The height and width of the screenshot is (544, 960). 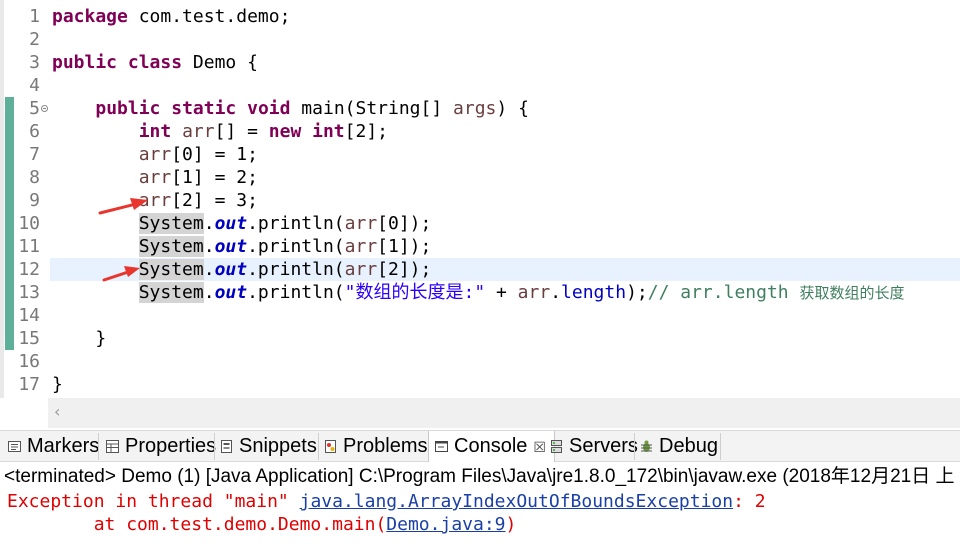 What do you see at coordinates (34, 85) in the screenshot?
I see `line-number: 4` at bounding box center [34, 85].